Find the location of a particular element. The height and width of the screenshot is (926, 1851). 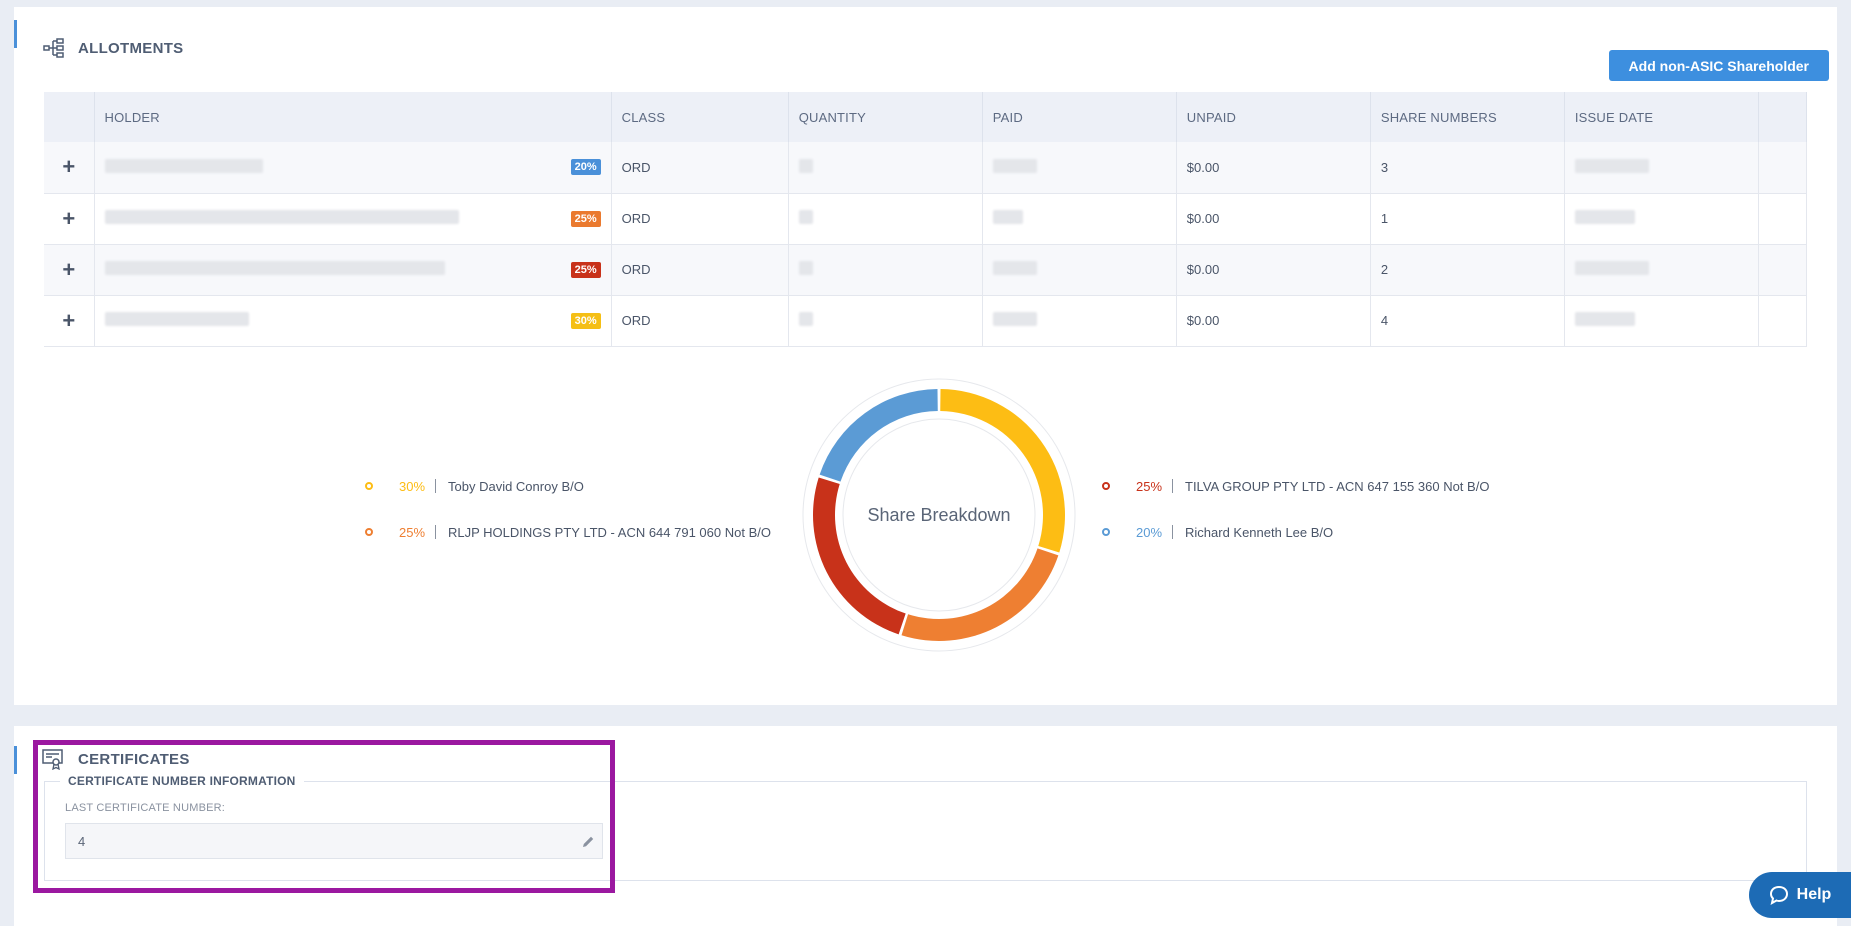

table-row: + 30% ORD $0.00 4 is located at coordinates (926, 321).